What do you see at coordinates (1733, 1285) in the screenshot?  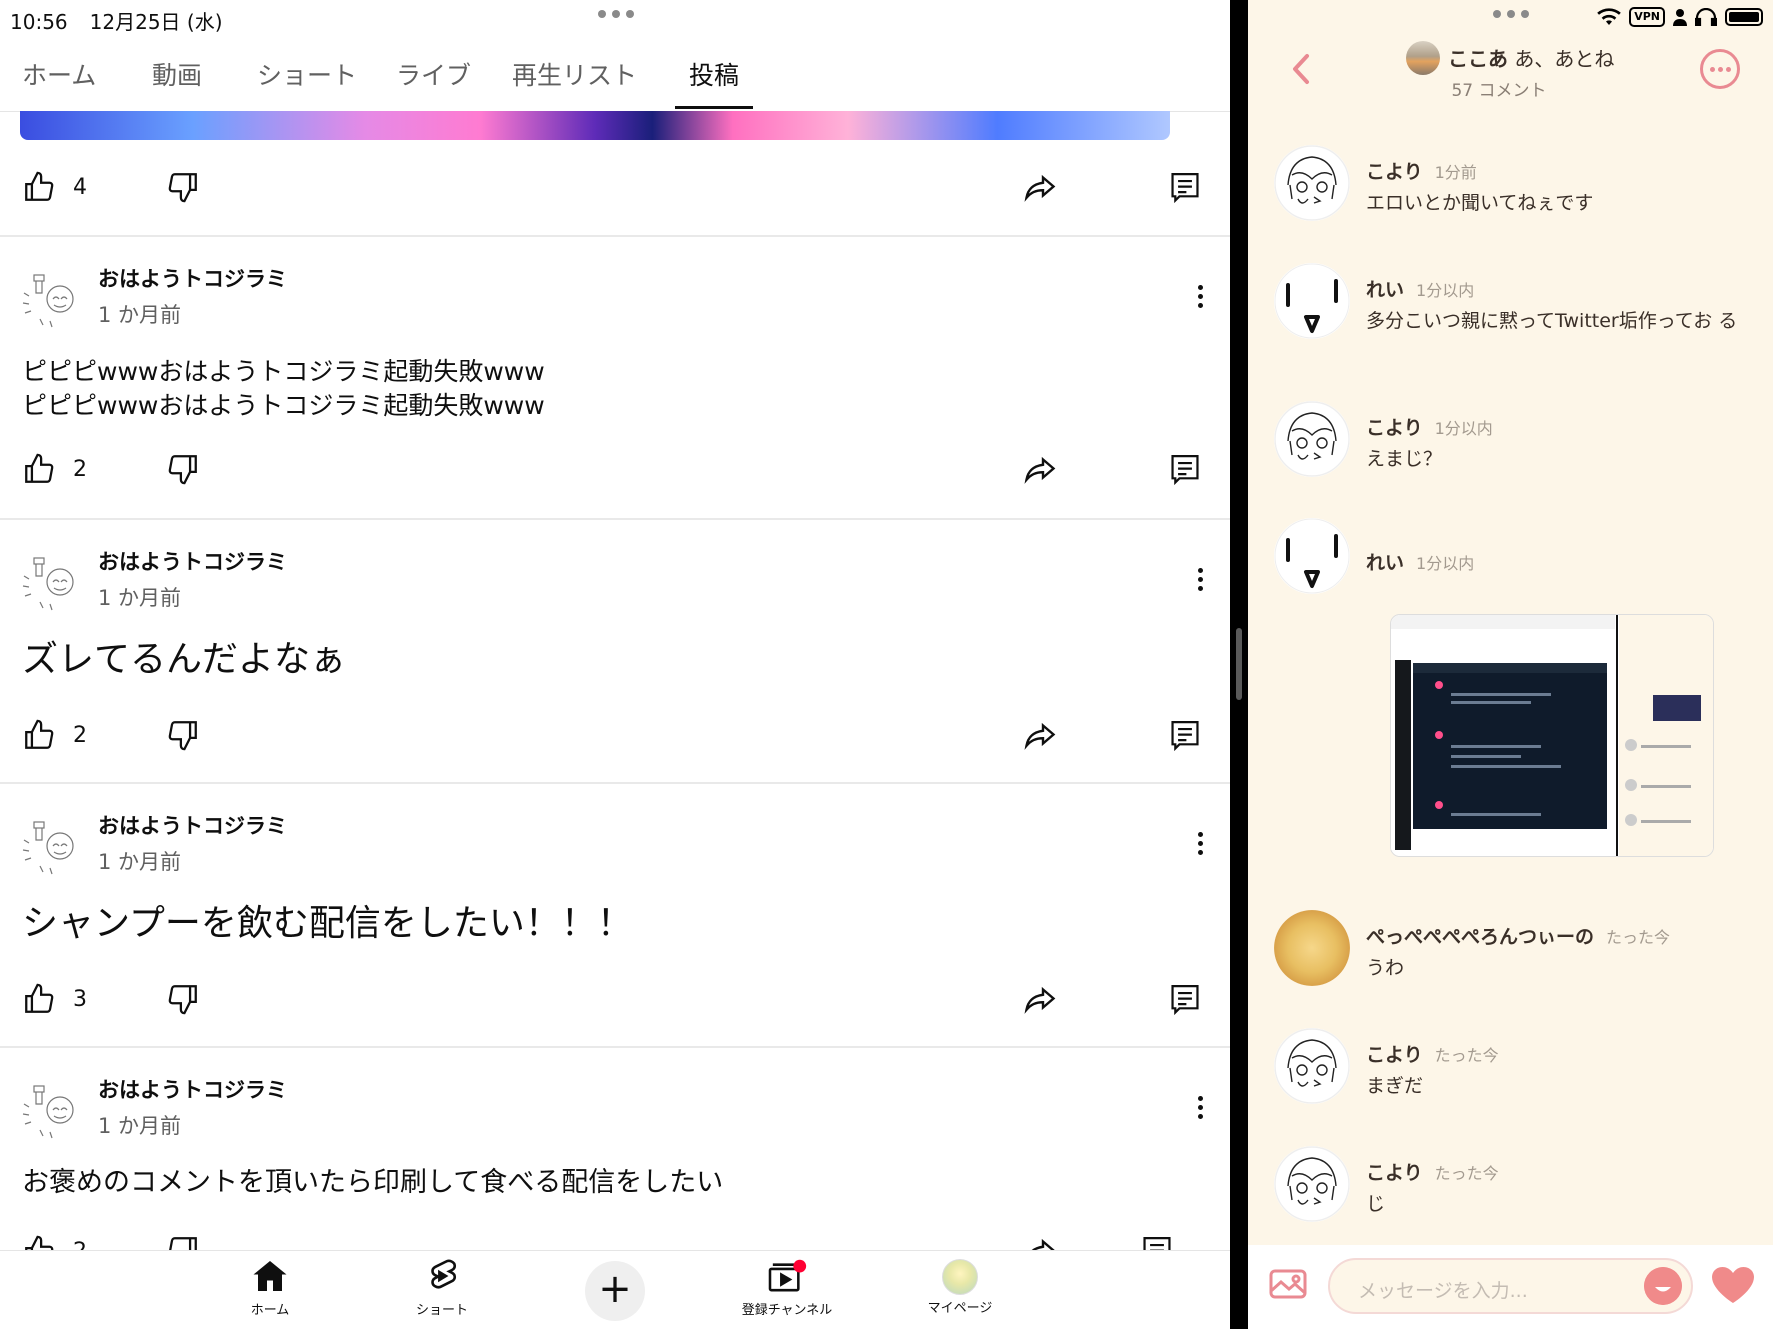 I see `heart-icon` at bounding box center [1733, 1285].